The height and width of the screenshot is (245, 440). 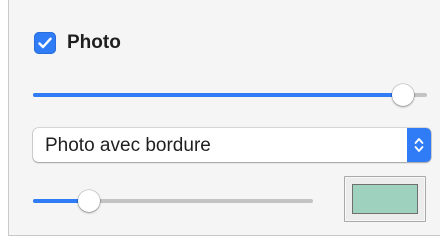 I want to click on photo-checkbox-row: Photo, so click(x=77, y=43).